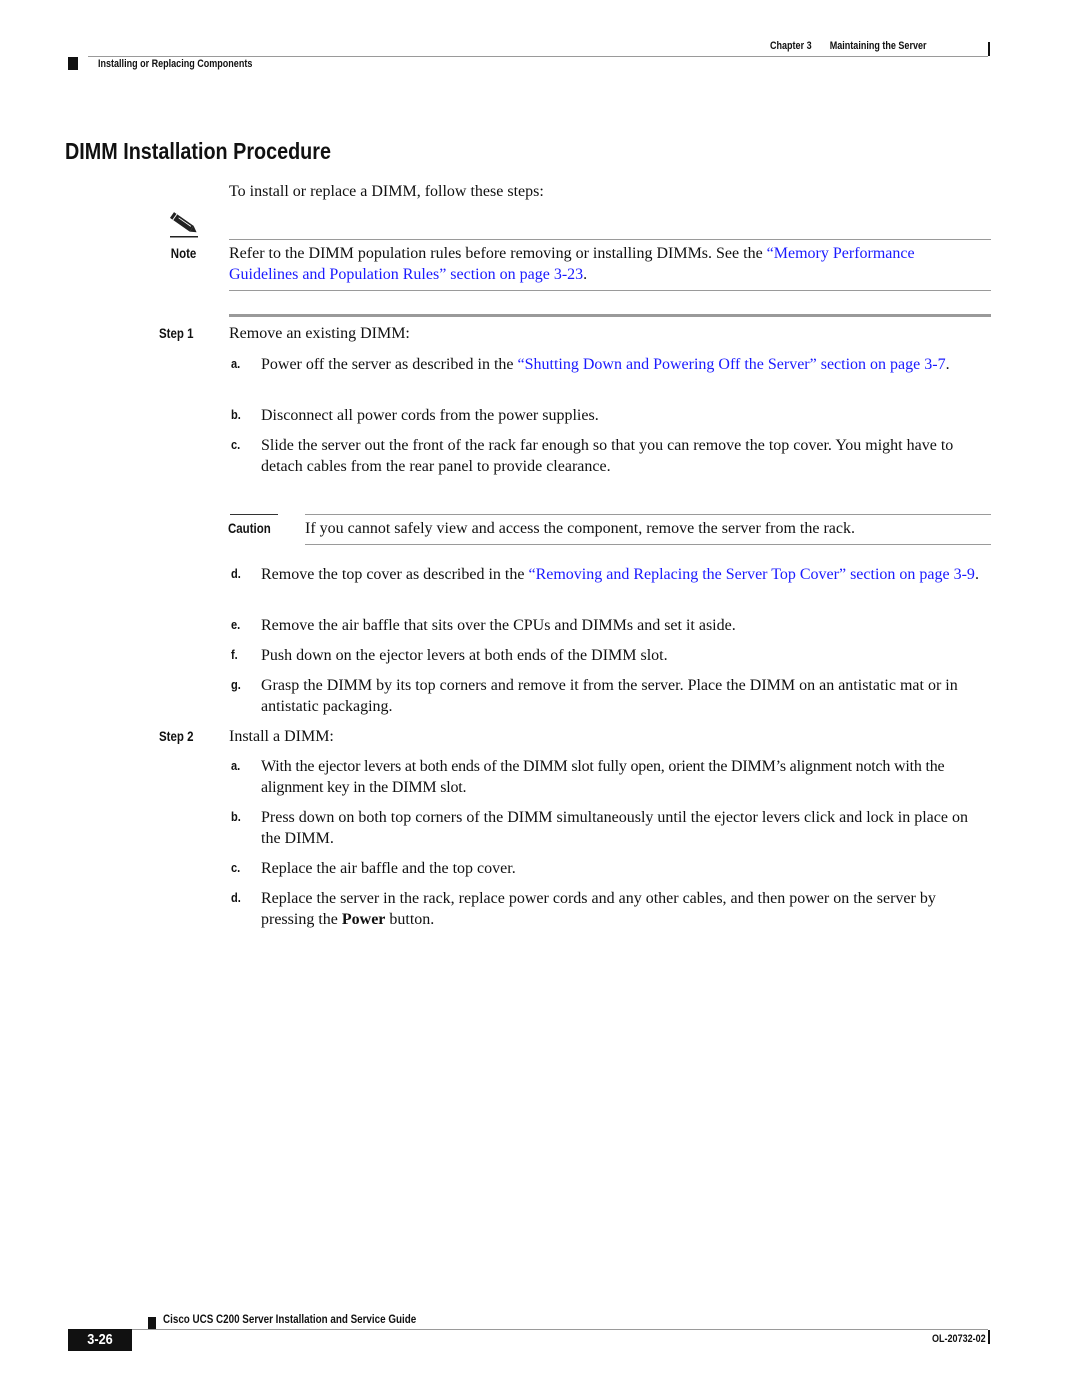  I want to click on page-number: 3-26, so click(100, 1339).